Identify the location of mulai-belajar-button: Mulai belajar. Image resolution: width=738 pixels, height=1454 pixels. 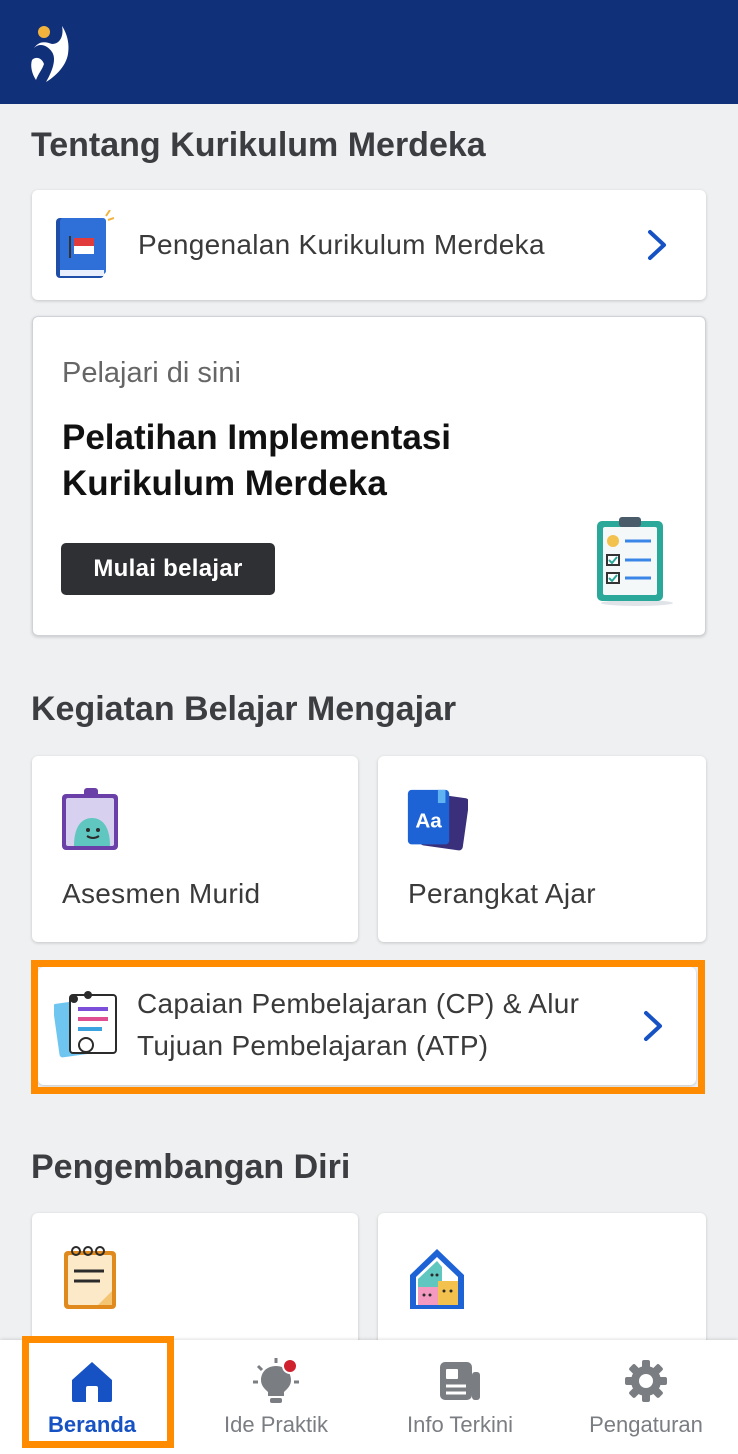
(168, 569).